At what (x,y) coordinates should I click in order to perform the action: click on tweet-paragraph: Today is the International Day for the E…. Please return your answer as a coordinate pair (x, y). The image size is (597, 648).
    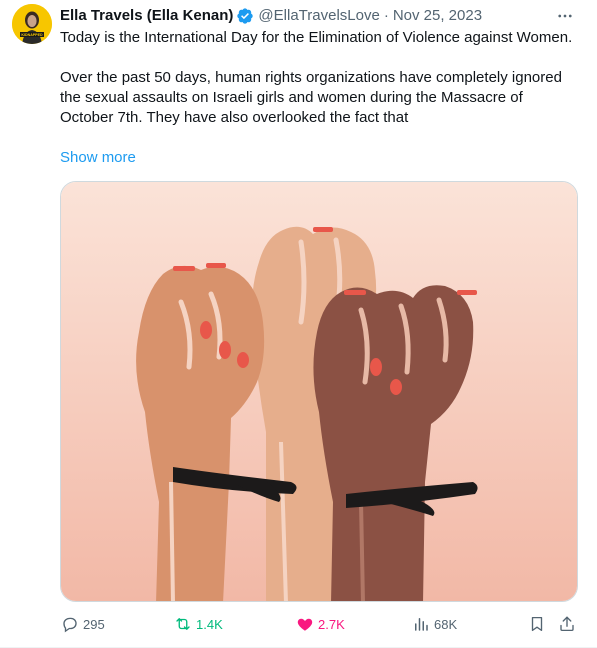
    Looking at the image, I should click on (316, 37).